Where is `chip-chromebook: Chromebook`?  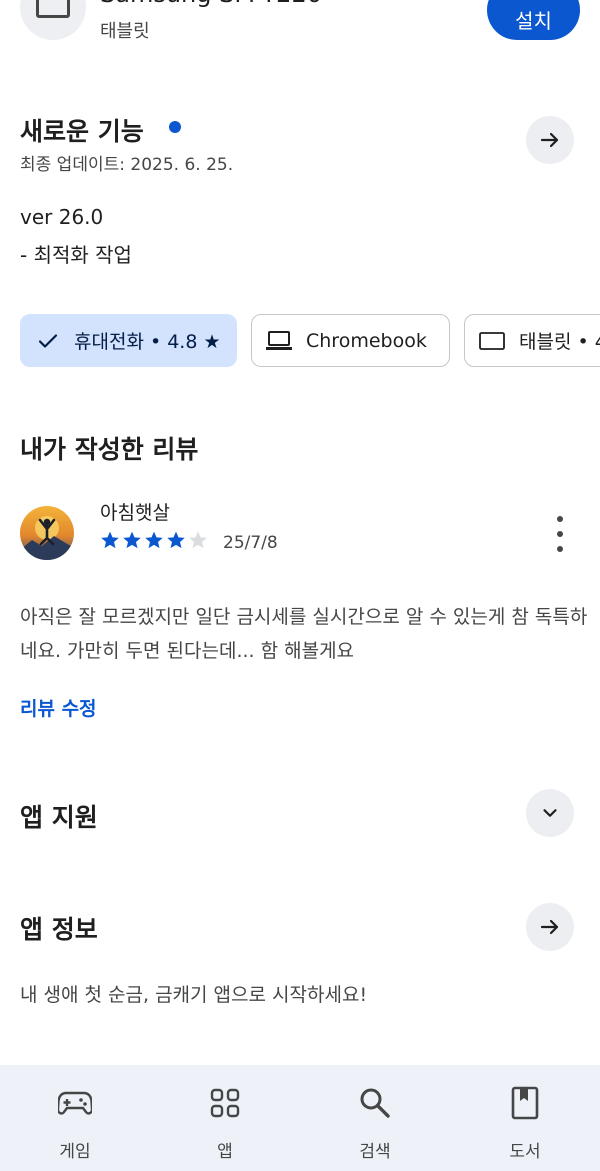 chip-chromebook: Chromebook is located at coordinates (350, 340).